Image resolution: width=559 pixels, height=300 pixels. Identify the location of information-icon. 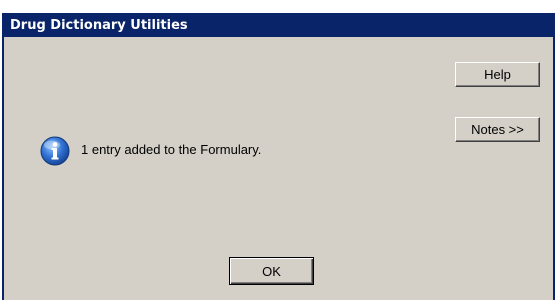
(55, 151).